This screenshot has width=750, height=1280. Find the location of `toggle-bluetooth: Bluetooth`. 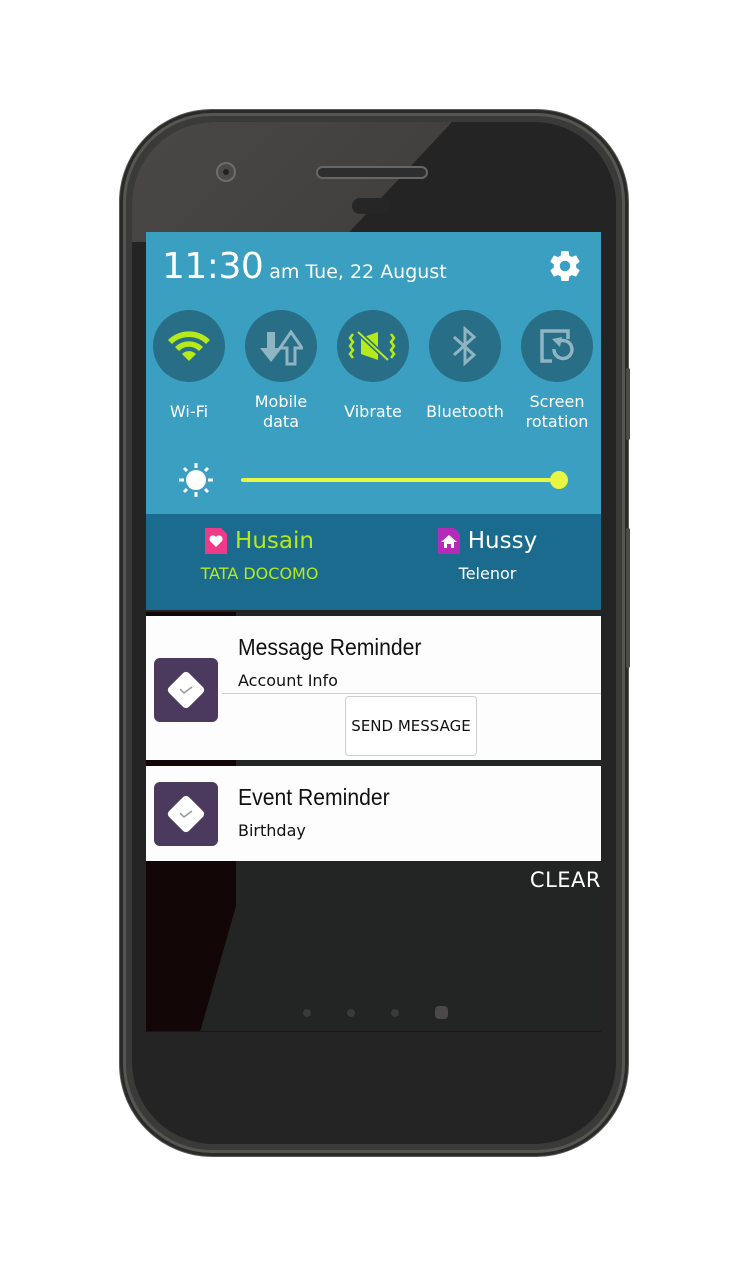

toggle-bluetooth: Bluetooth is located at coordinates (465, 366).